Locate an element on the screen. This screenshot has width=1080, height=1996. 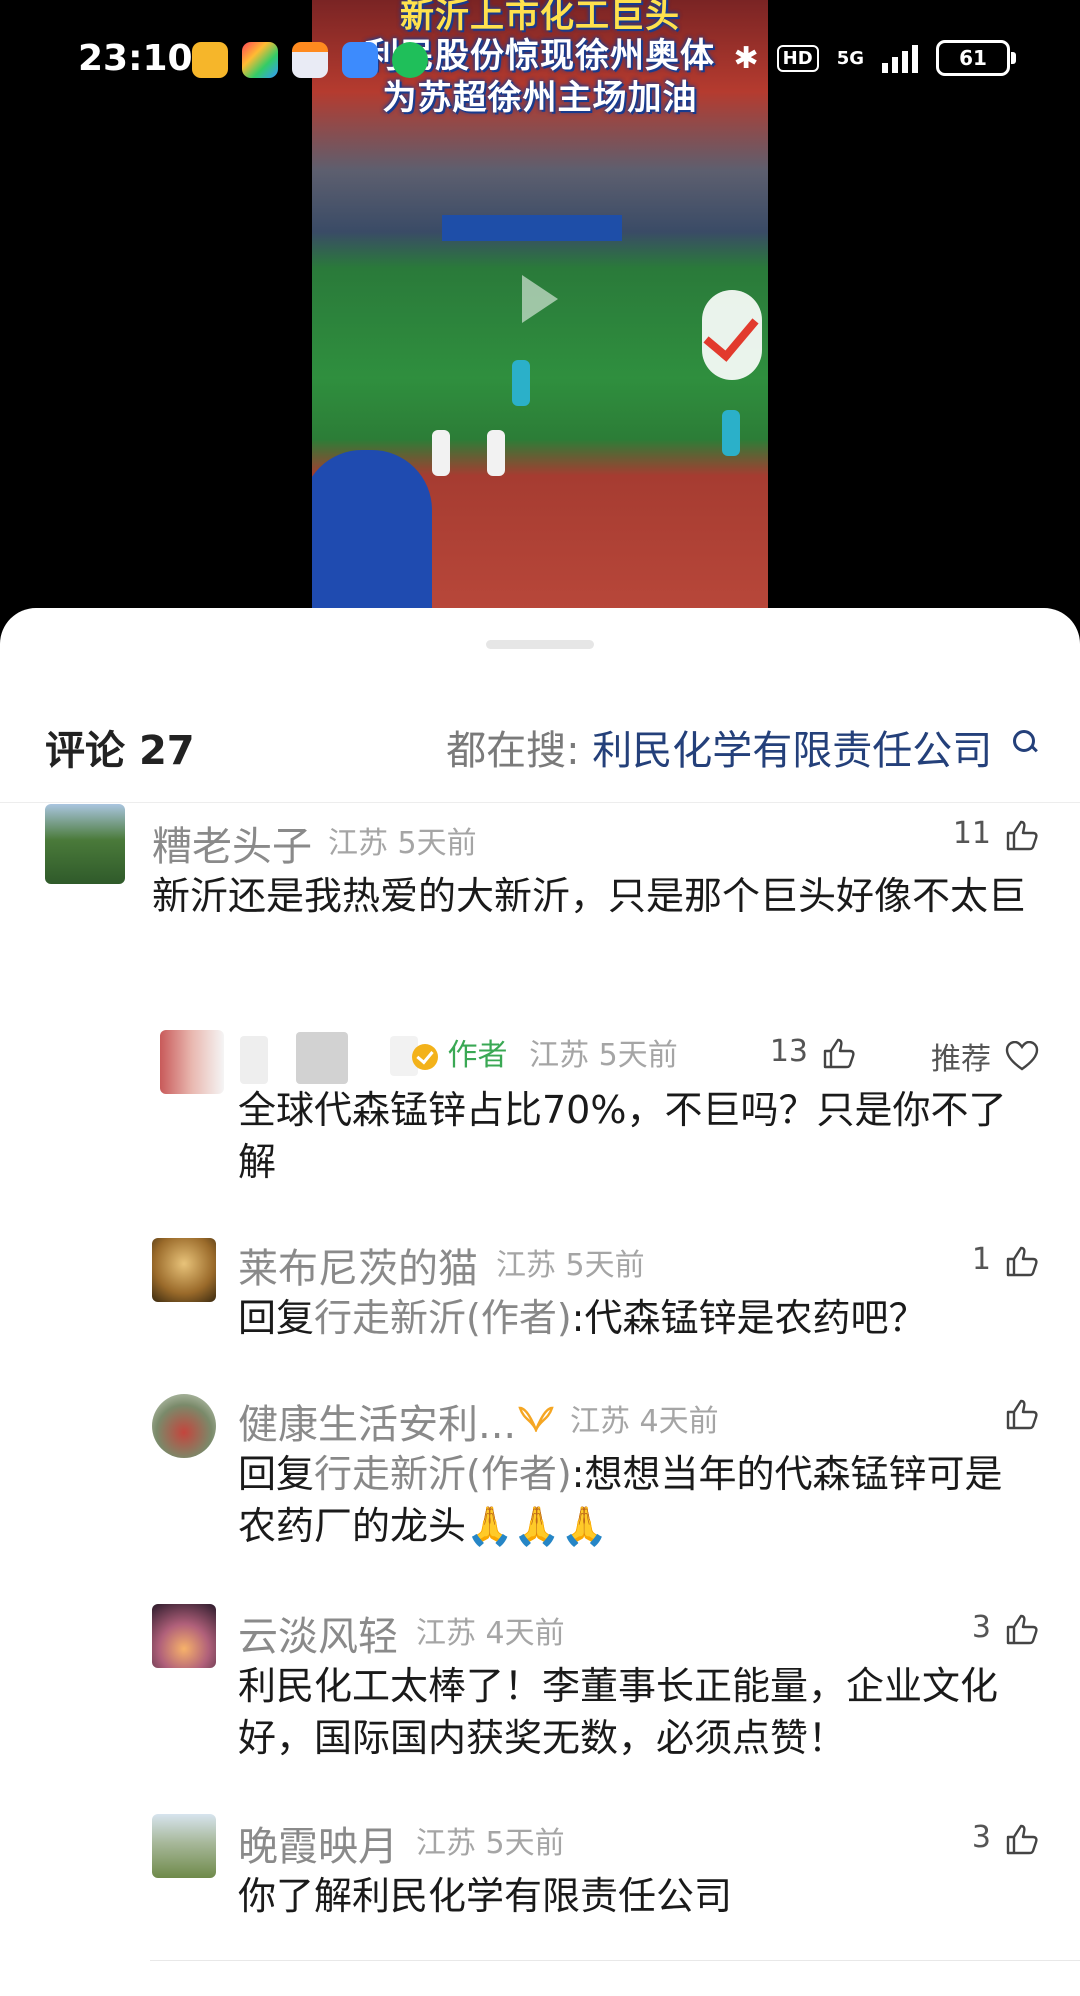
comment-meta: 作者 江苏 5天前 is located at coordinates (545, 1052).